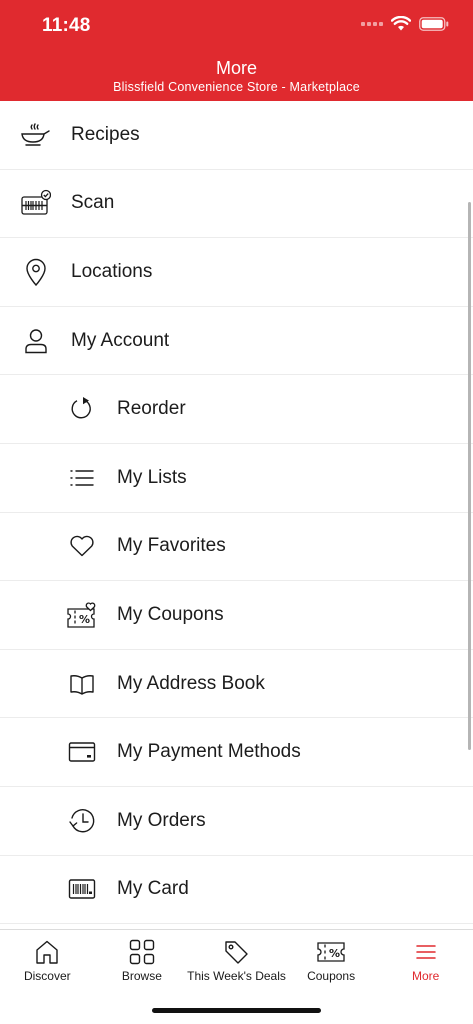 This screenshot has height=1024, width=473. I want to click on tab-more: More, so click(425, 961).